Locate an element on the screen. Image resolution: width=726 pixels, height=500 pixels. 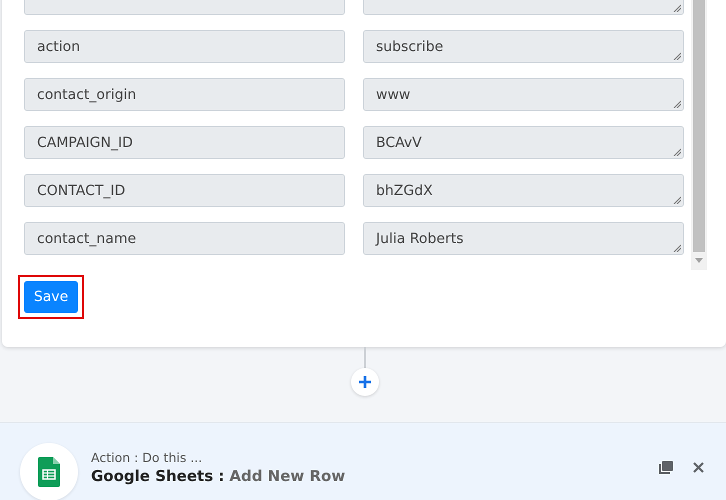
plus-icon is located at coordinates (365, 382).